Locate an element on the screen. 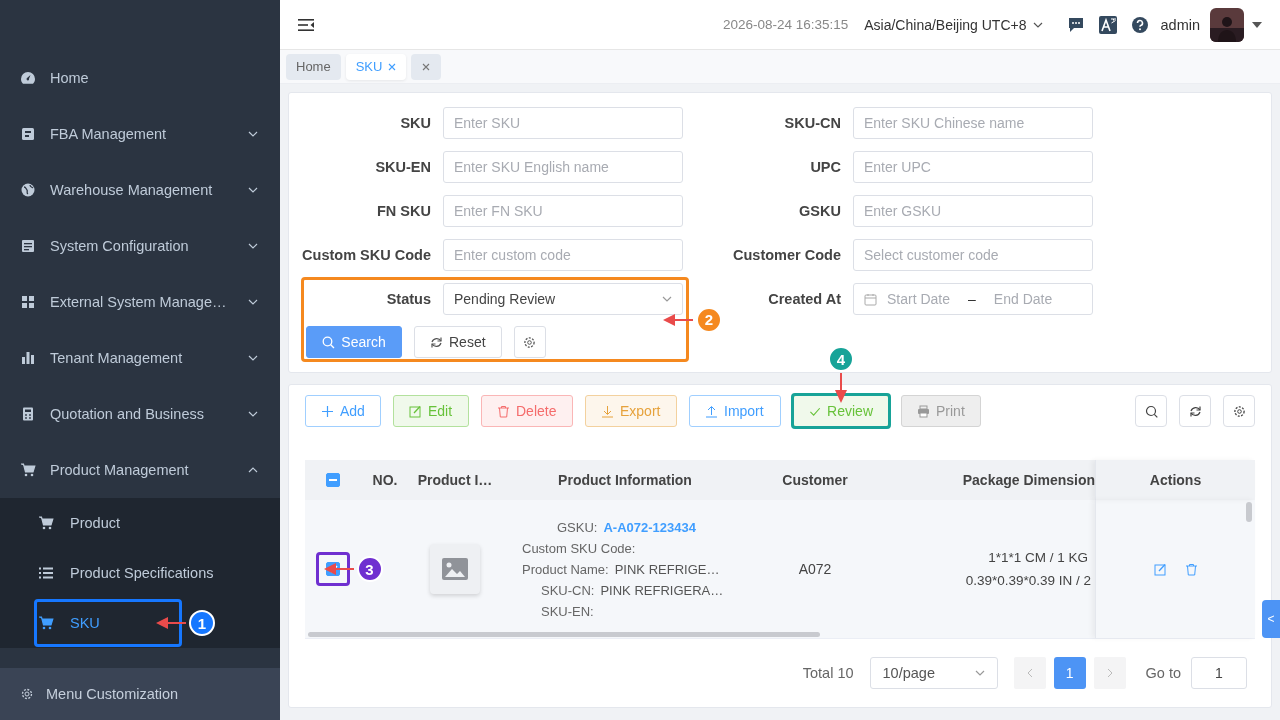 The width and height of the screenshot is (1280, 720). help-icon is located at coordinates (1139, 24).